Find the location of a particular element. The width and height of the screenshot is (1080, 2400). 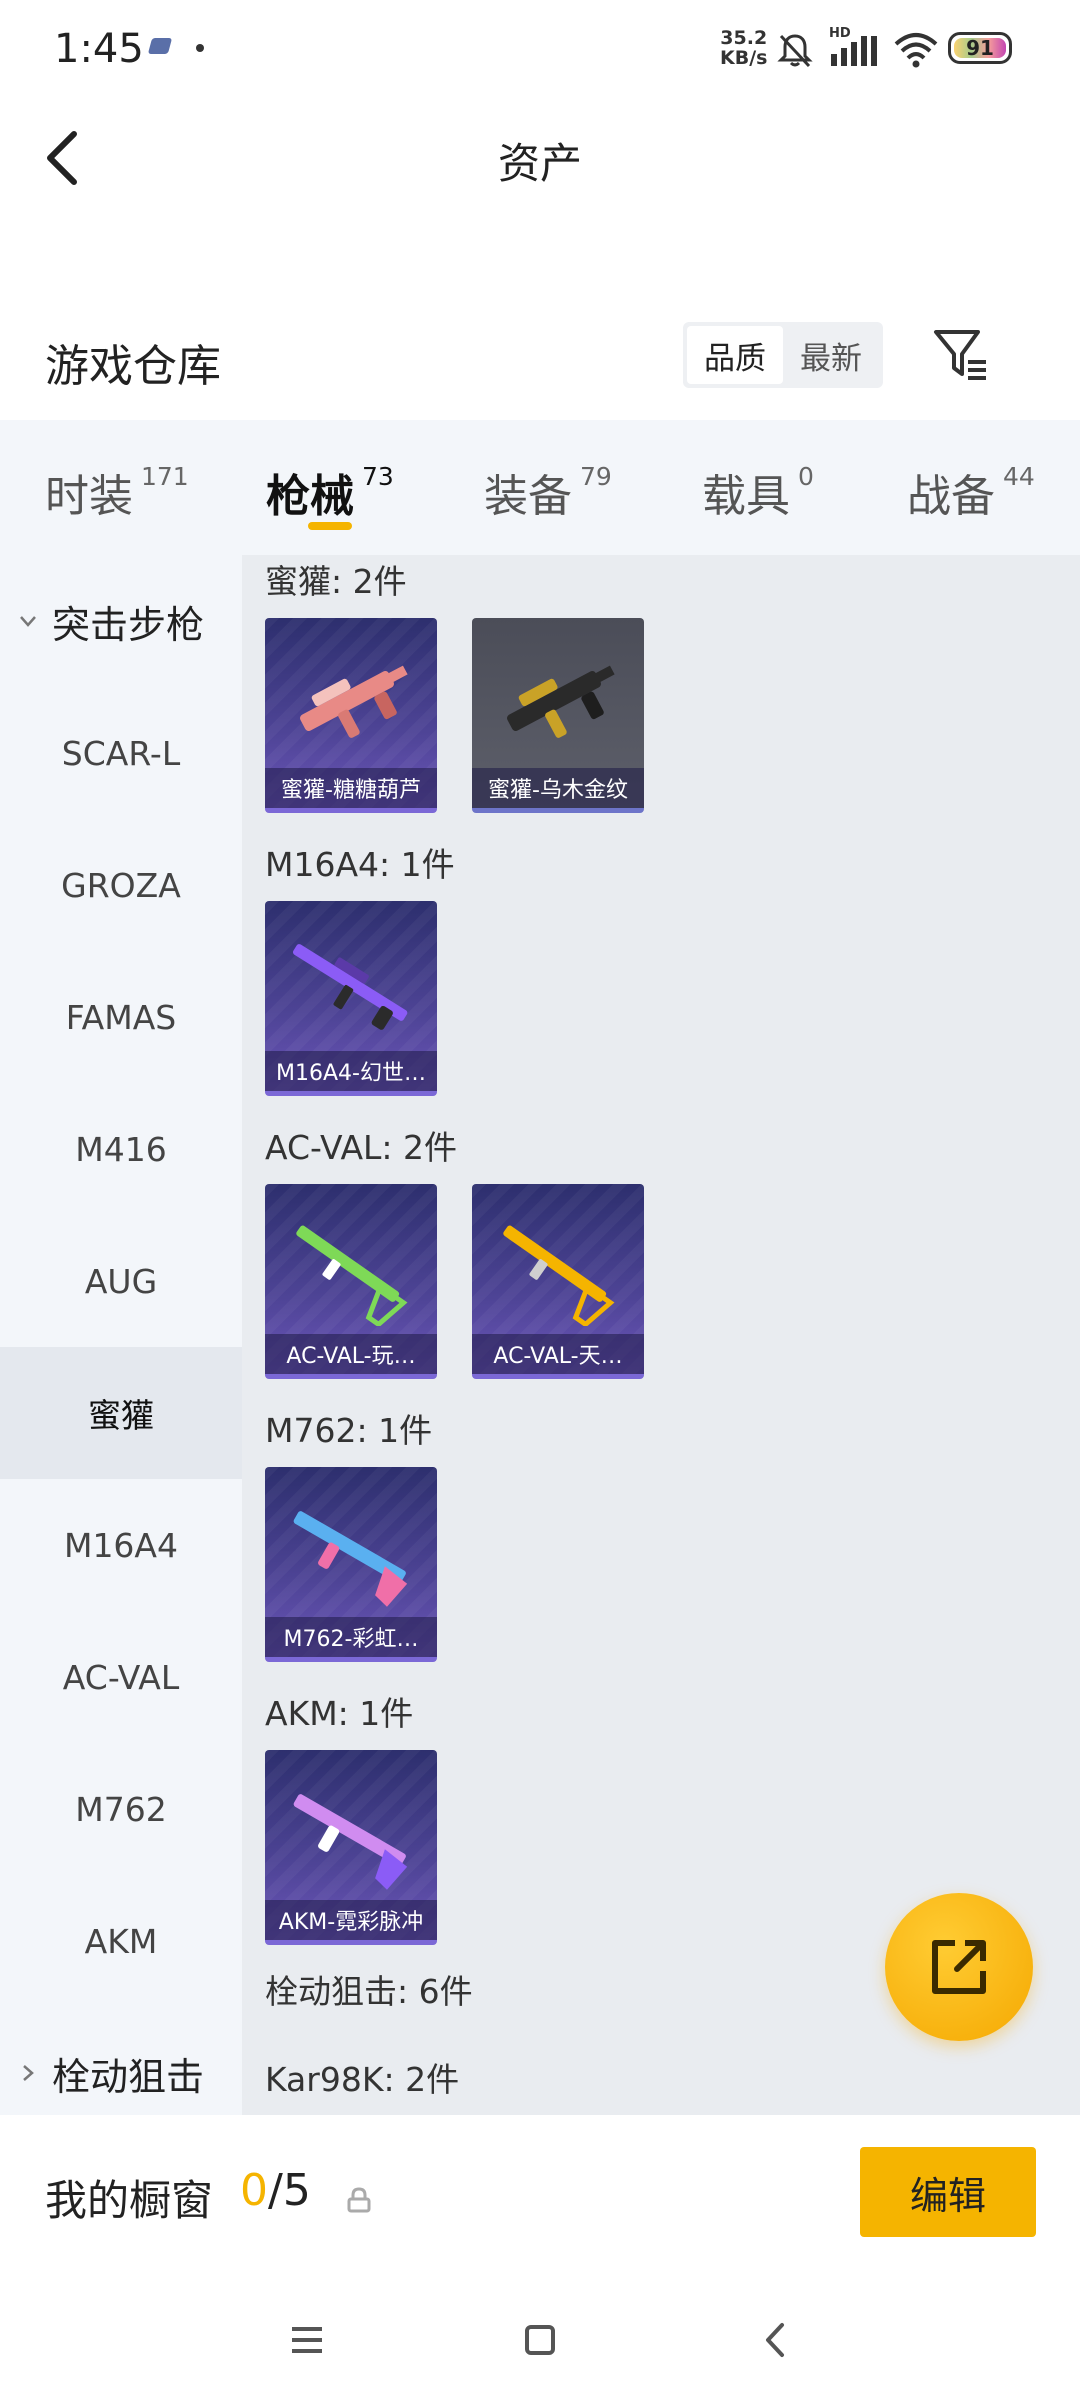

sidebar-item-ac-val: AC-VAL is located at coordinates (121, 1677).